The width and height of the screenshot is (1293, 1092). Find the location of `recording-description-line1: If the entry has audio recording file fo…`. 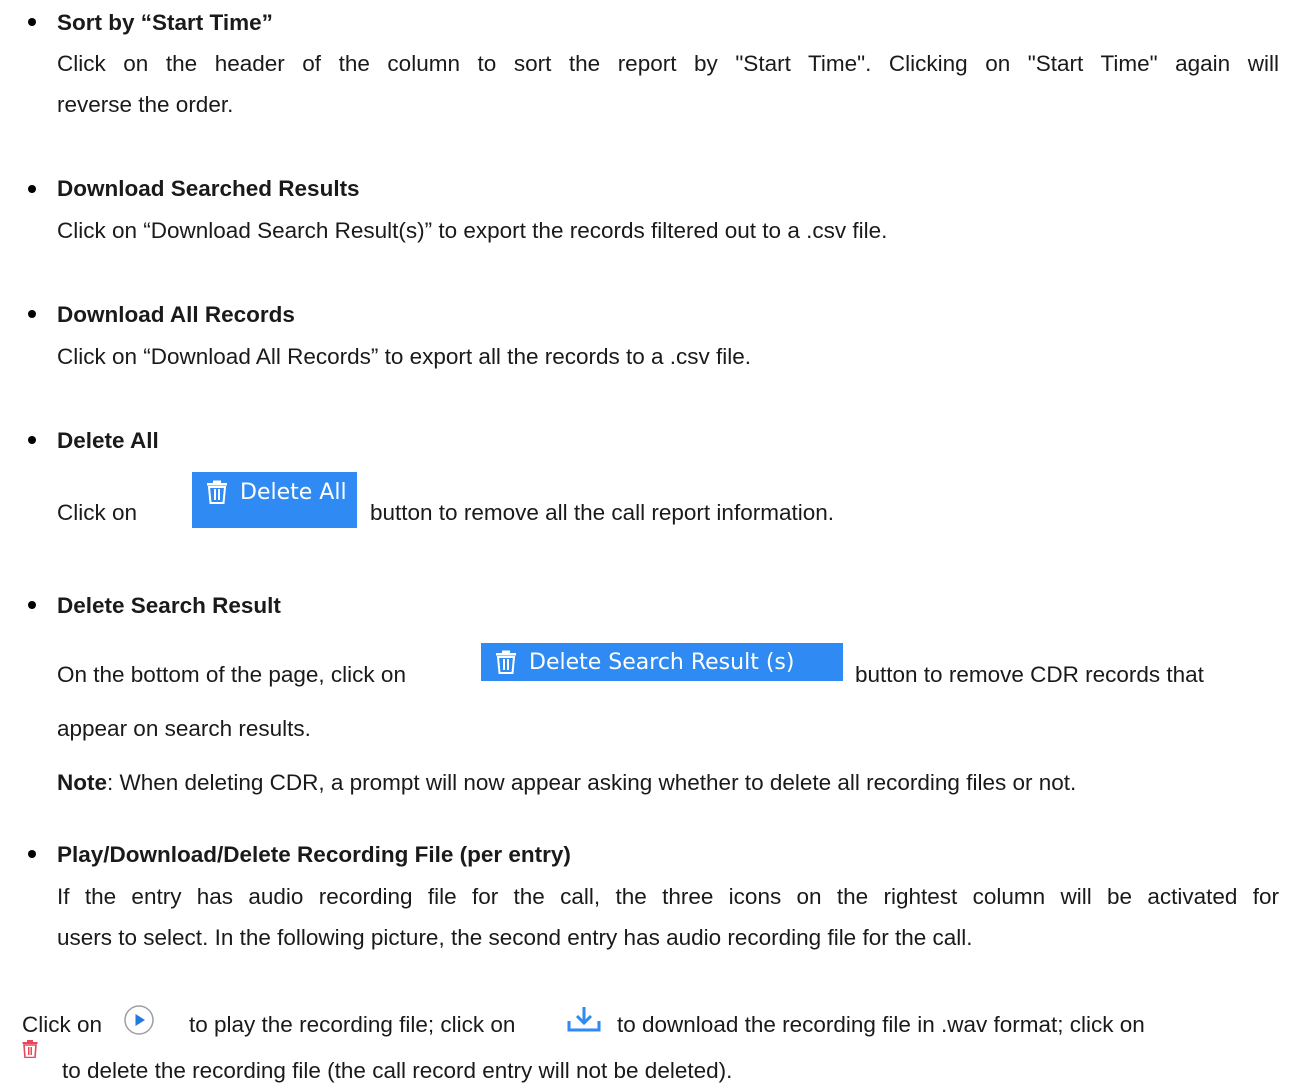

recording-description-line1: If the entry has audio recording file fo… is located at coordinates (668, 896).